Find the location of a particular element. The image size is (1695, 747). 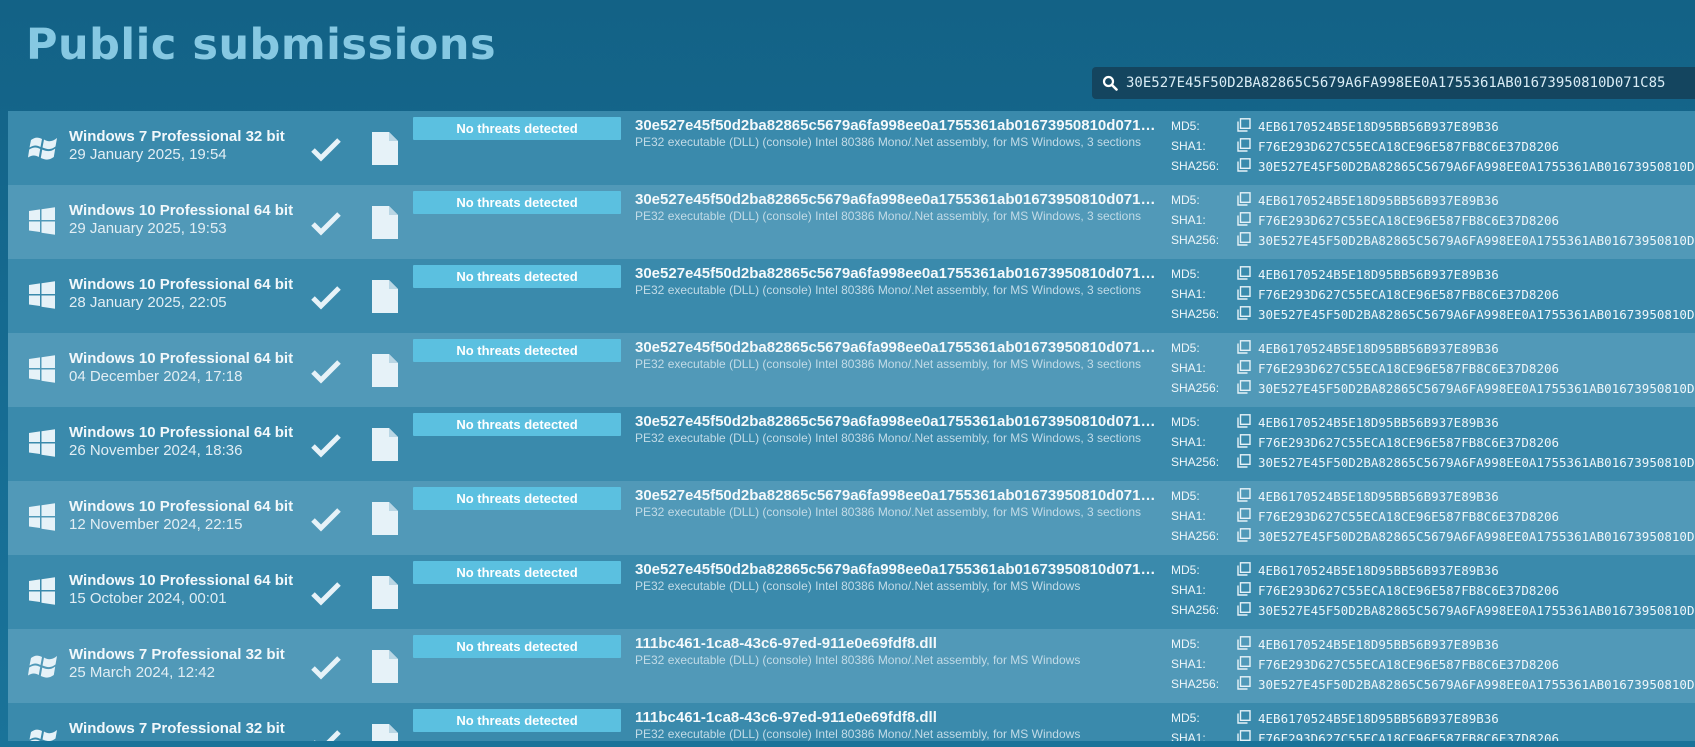

submission-date: 29 January 2025, 19:54 is located at coordinates (148, 154).